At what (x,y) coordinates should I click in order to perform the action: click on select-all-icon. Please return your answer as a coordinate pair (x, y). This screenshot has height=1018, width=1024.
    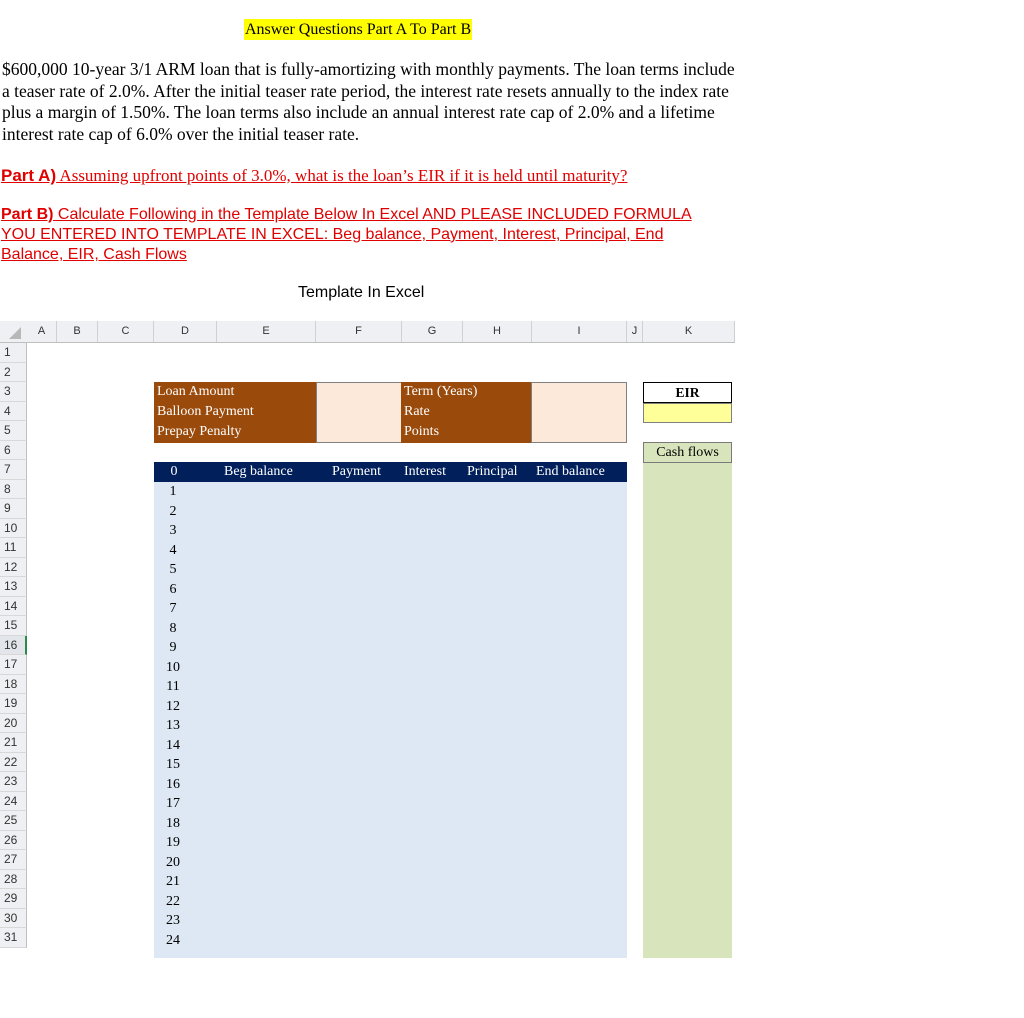
    Looking at the image, I should click on (15, 333).